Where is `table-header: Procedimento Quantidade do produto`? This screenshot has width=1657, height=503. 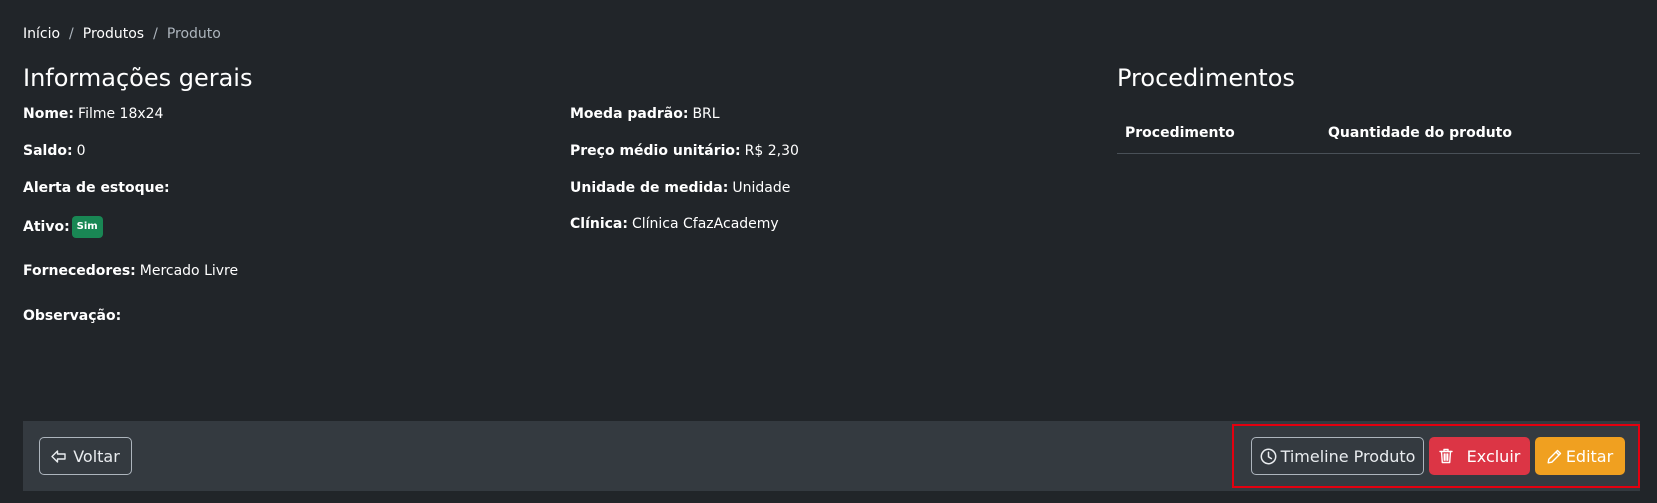 table-header: Procedimento Quantidade do produto is located at coordinates (1378, 133).